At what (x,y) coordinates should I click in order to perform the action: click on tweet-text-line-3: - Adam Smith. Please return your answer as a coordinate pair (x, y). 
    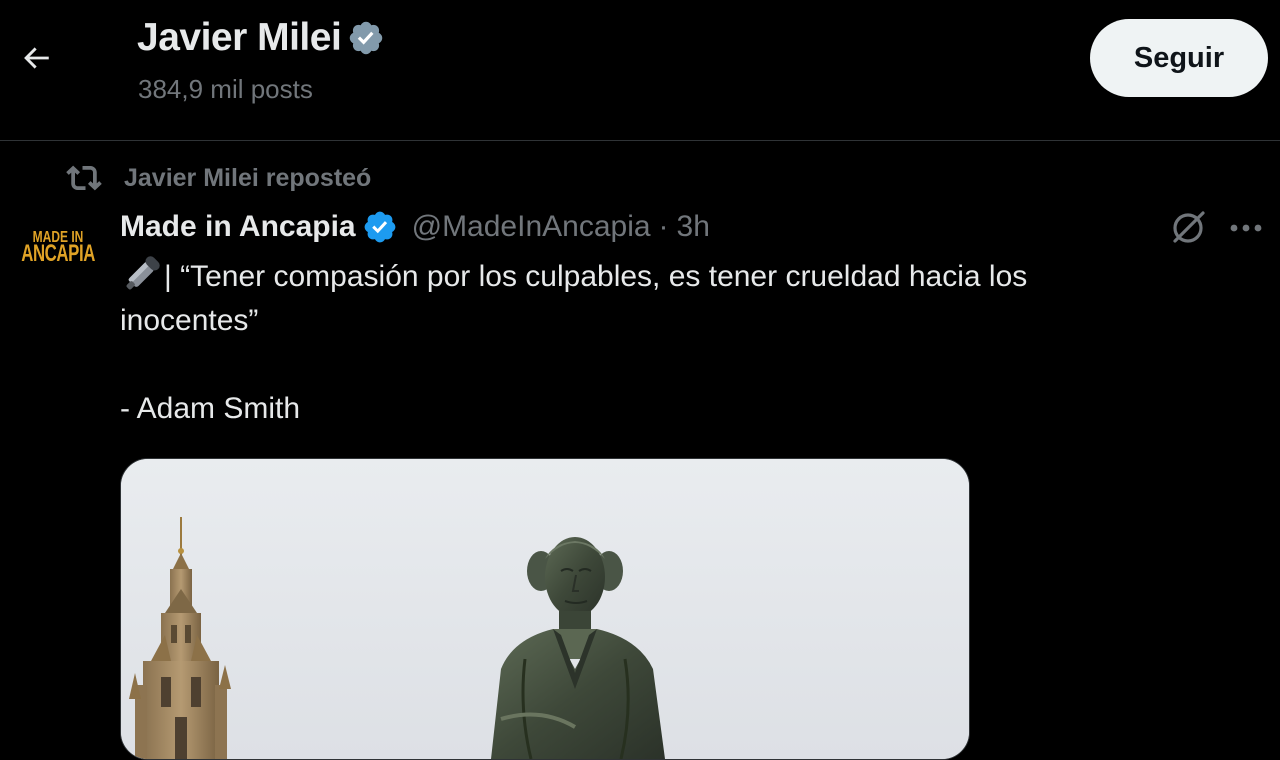
    Looking at the image, I should click on (210, 408).